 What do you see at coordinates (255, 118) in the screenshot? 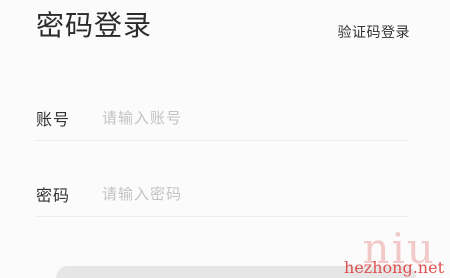
I see `account-input` at bounding box center [255, 118].